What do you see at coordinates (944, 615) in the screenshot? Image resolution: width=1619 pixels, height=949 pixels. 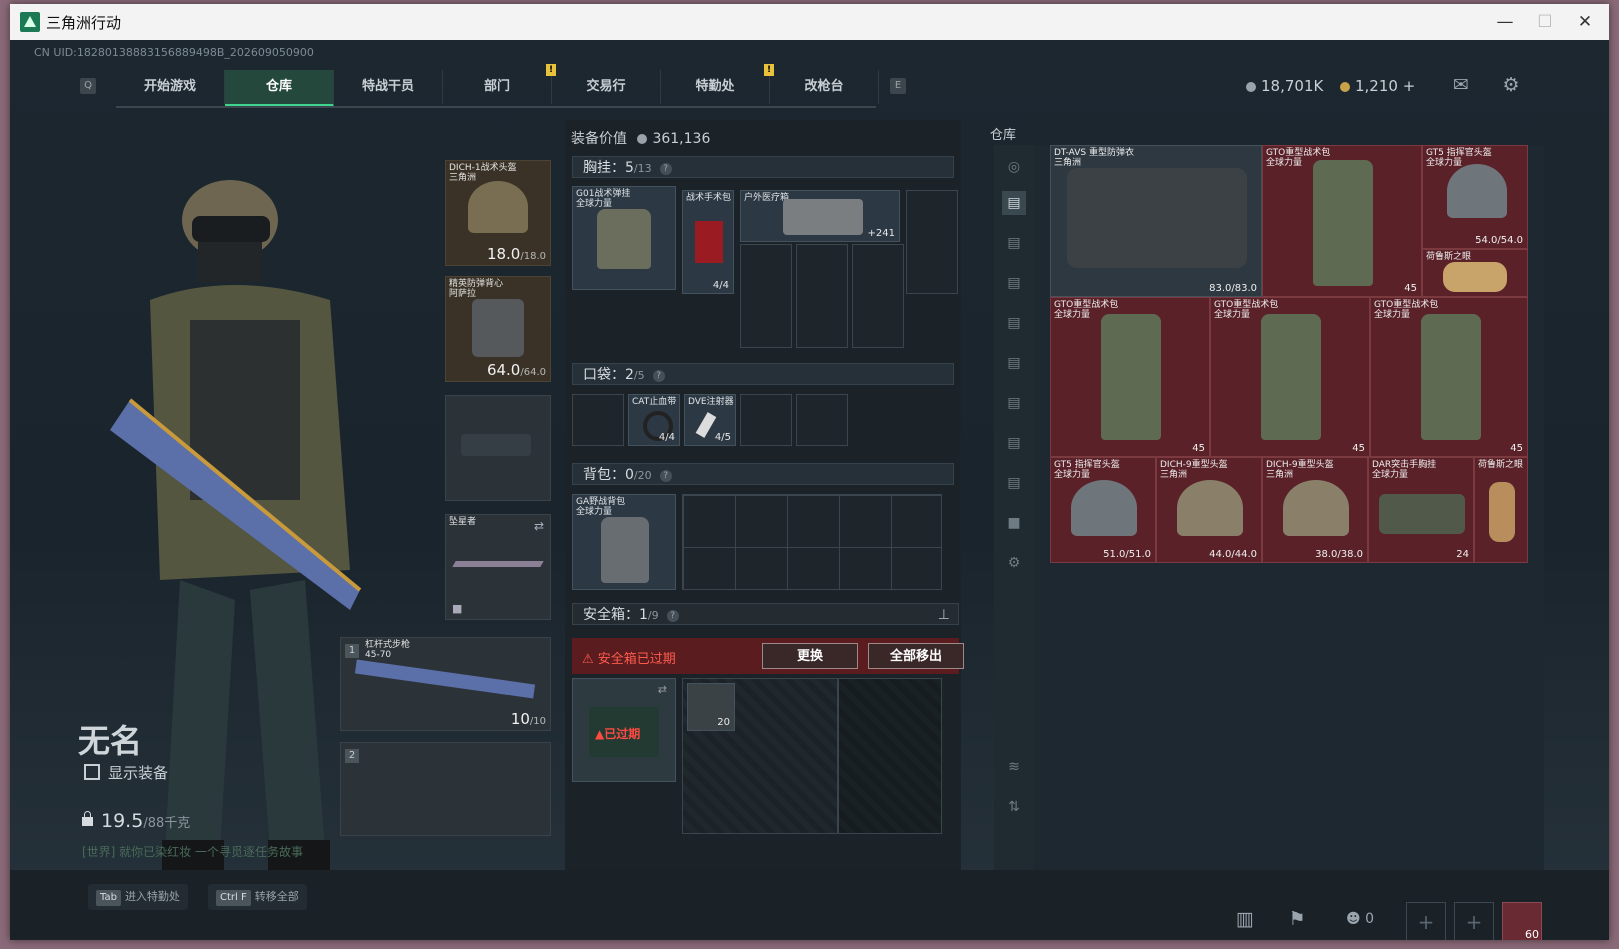 I see `pin-icon: ⊥` at bounding box center [944, 615].